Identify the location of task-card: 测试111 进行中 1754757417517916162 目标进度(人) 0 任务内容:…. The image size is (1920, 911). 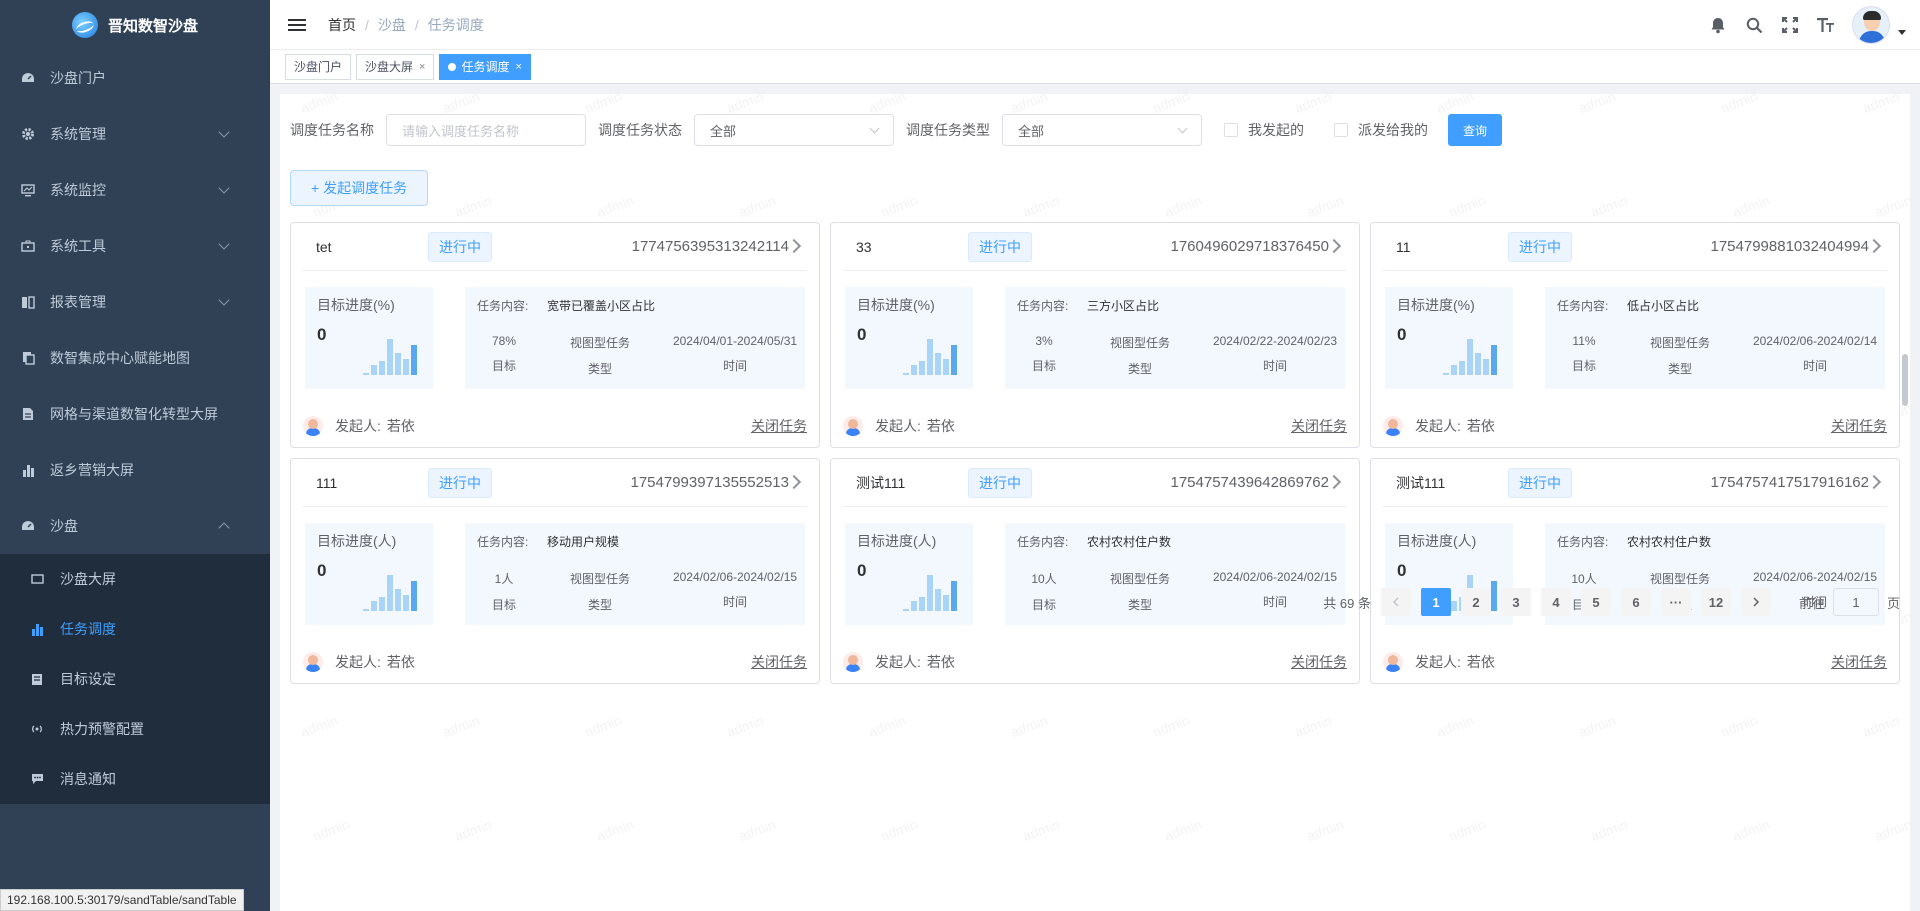
(1635, 571).